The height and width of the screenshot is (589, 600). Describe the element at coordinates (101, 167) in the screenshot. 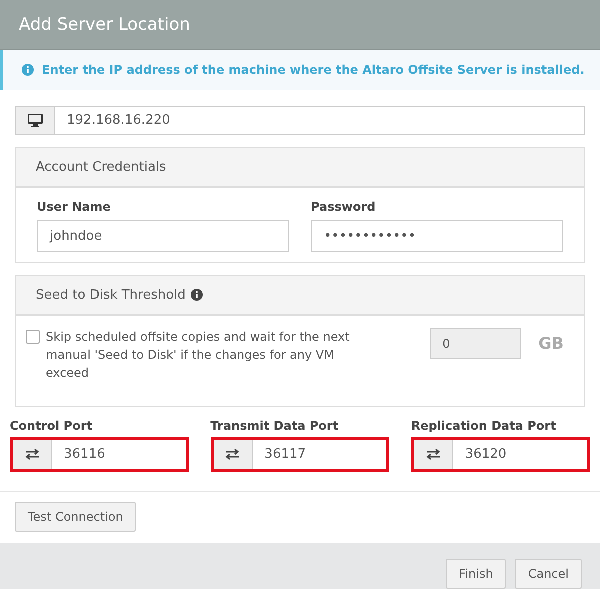

I see `panel-title: Account Credentials` at that location.